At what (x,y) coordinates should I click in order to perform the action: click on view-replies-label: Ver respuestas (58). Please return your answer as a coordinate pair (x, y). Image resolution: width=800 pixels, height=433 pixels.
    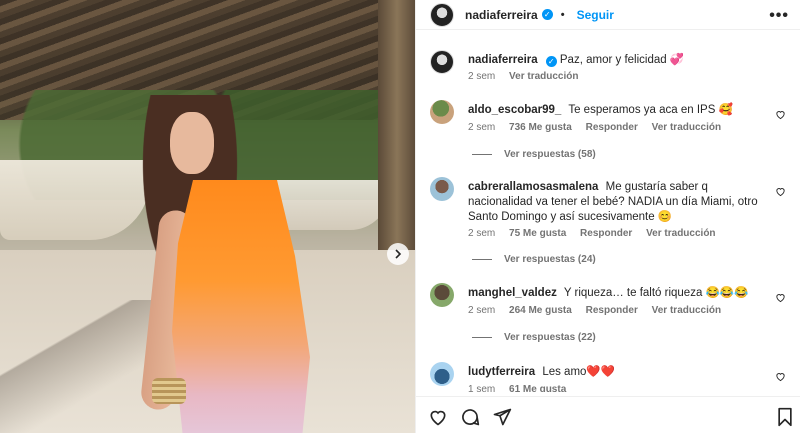
    Looking at the image, I should click on (550, 154).